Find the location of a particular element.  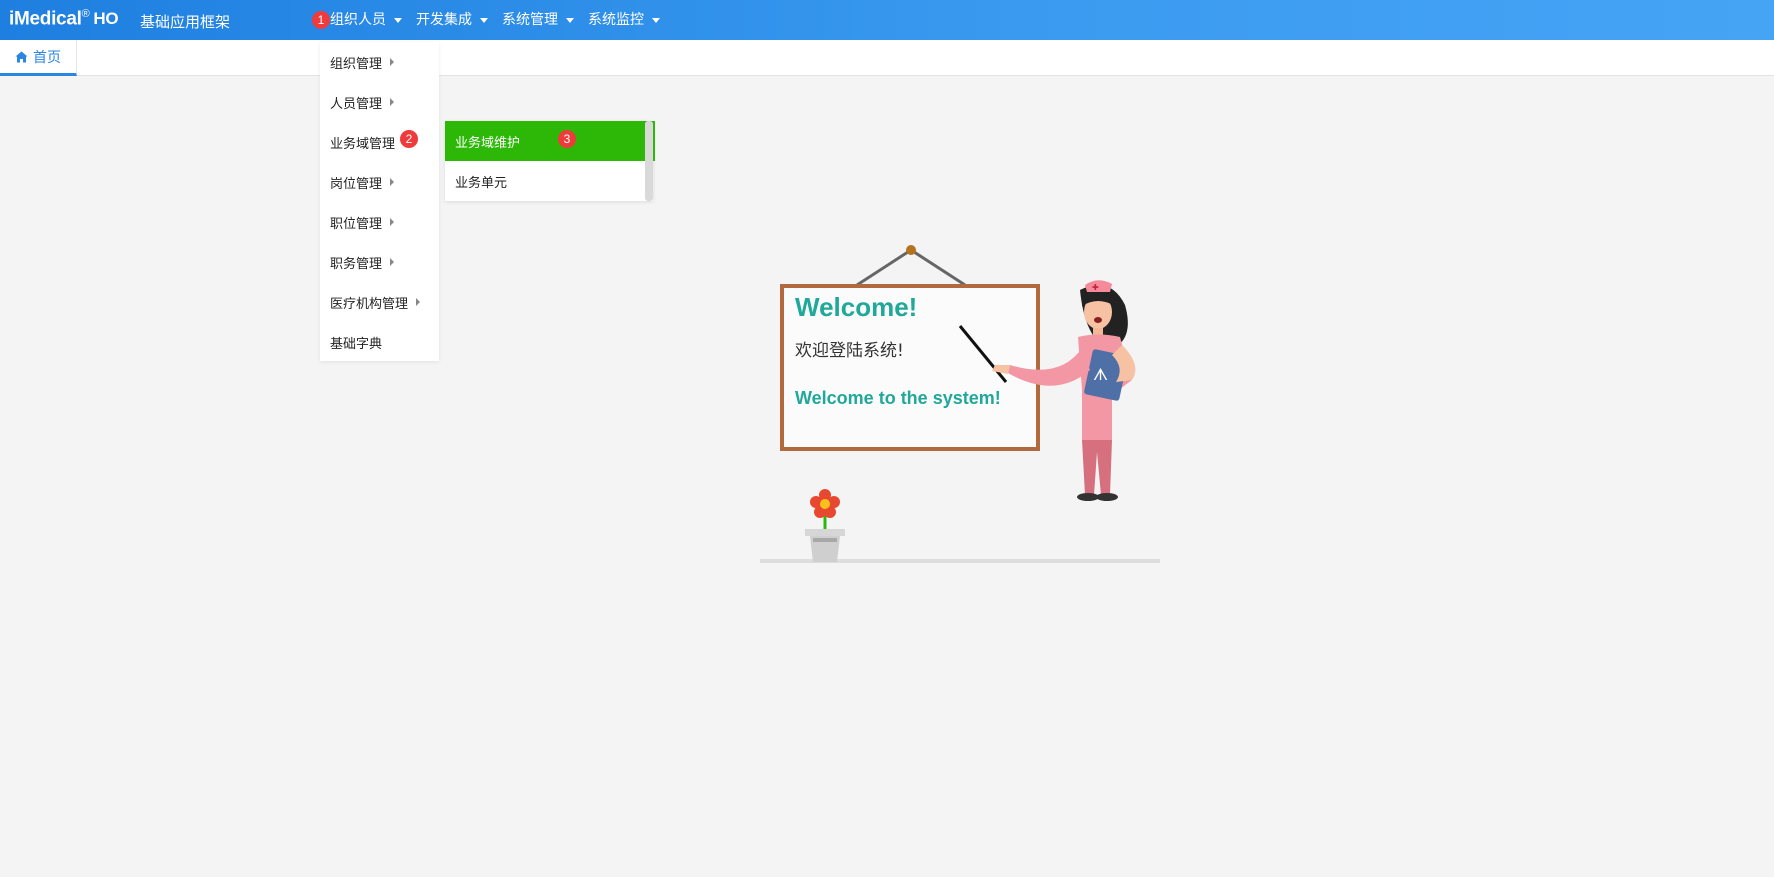

welcome-message-en: Welcome to the system! is located at coordinates (898, 398).